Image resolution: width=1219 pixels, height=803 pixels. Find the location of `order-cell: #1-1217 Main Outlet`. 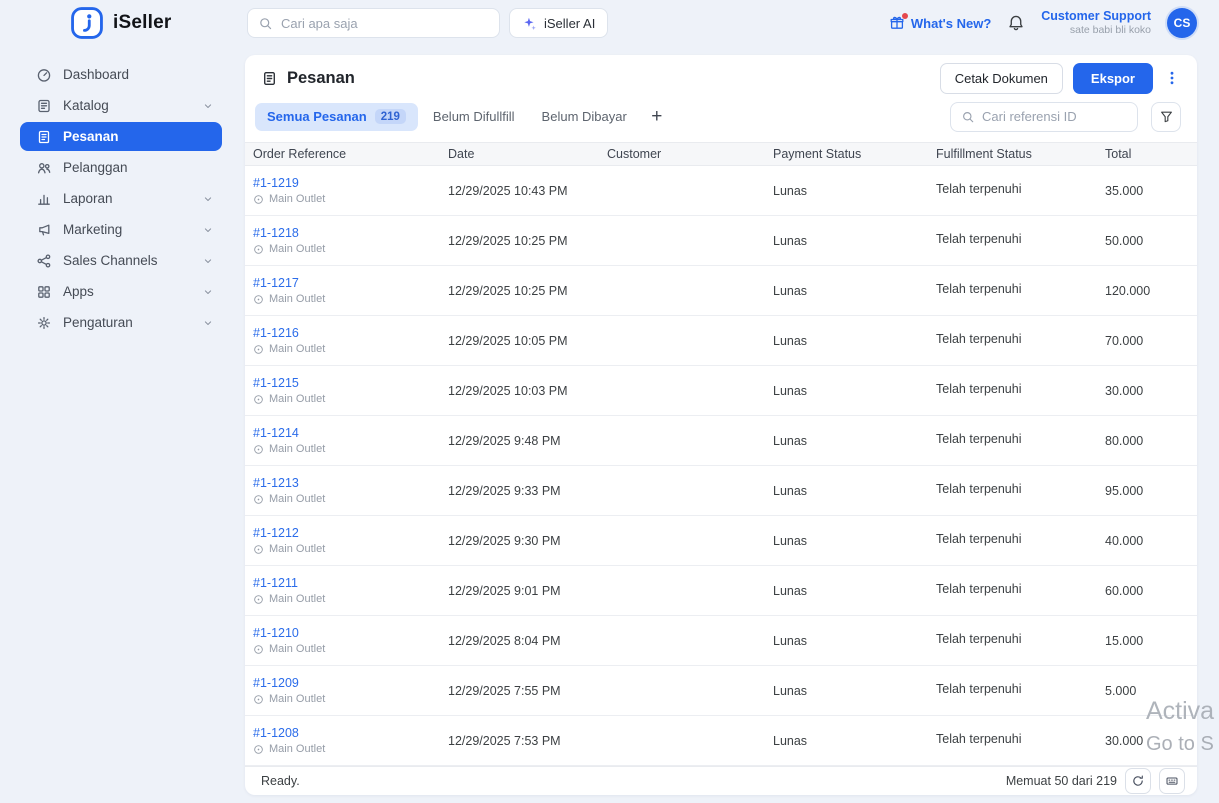

order-cell: #1-1217 Main Outlet is located at coordinates (342, 290).